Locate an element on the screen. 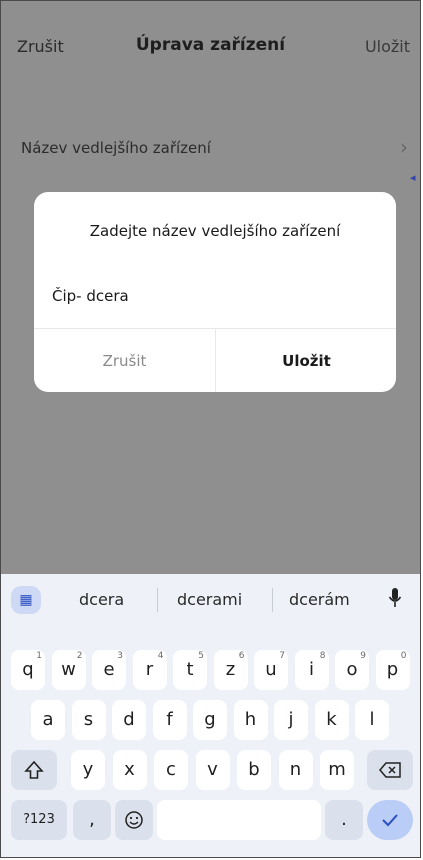 Image resolution: width=423 pixels, height=860 pixels. key-v: v is located at coordinates (212, 770).